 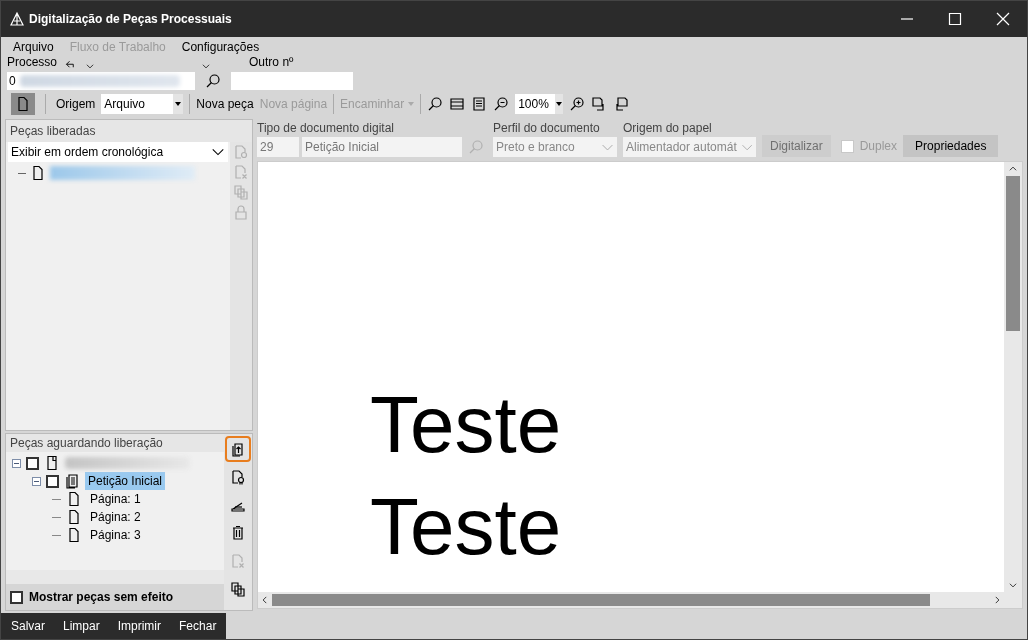 I want to click on other-number-field, so click(x=292, y=81).